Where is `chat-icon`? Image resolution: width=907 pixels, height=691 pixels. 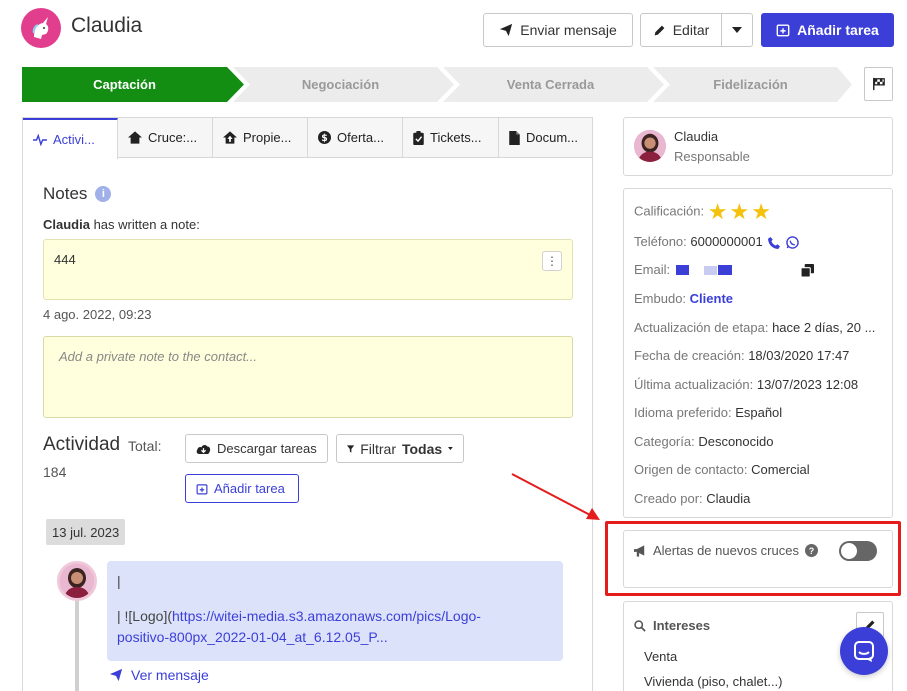
chat-icon is located at coordinates (864, 651).